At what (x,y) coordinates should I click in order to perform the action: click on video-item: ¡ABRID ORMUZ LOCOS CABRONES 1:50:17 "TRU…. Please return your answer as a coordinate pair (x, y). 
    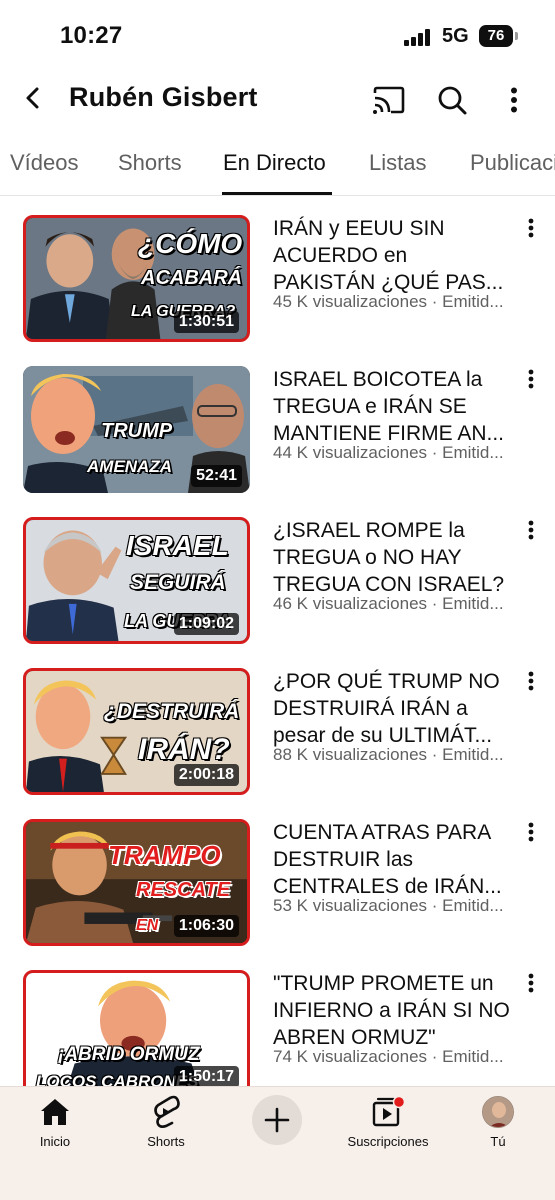
    Looking at the image, I should click on (277, 1019).